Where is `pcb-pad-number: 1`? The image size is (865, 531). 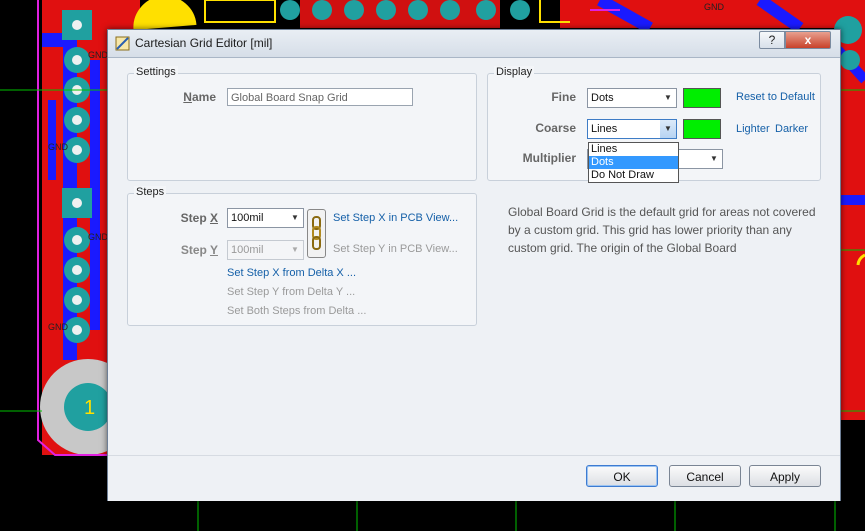 pcb-pad-number: 1 is located at coordinates (89, 408).